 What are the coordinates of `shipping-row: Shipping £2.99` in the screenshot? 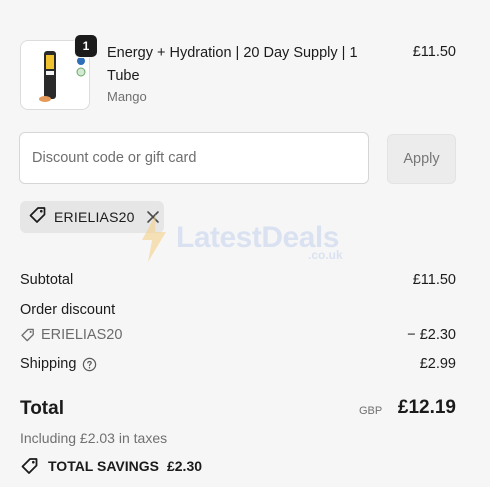 It's located at (238, 364).